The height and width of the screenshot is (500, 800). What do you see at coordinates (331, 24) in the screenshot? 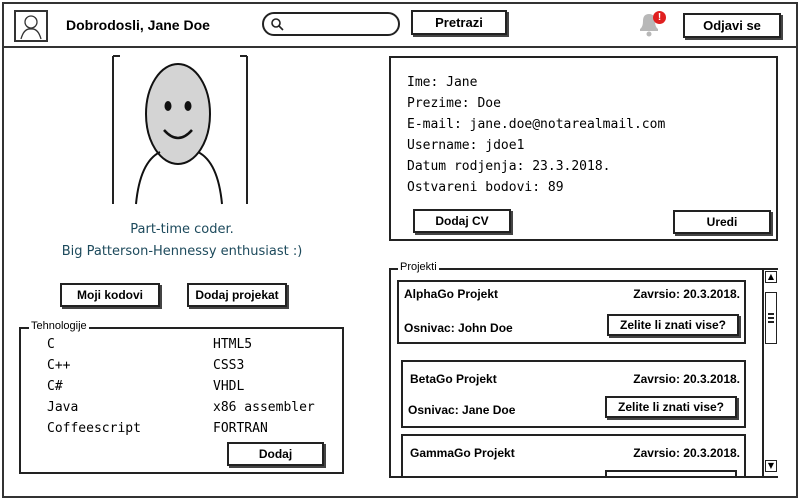
I see `search-input` at bounding box center [331, 24].